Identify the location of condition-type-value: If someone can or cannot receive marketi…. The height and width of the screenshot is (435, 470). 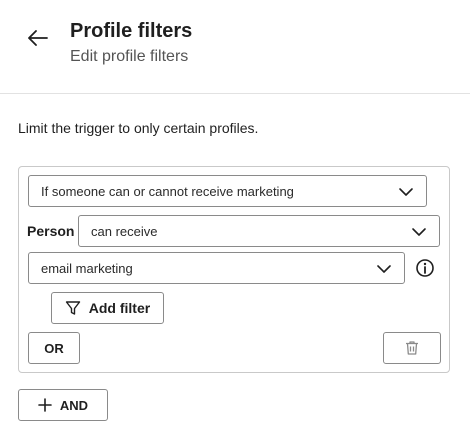
(167, 191).